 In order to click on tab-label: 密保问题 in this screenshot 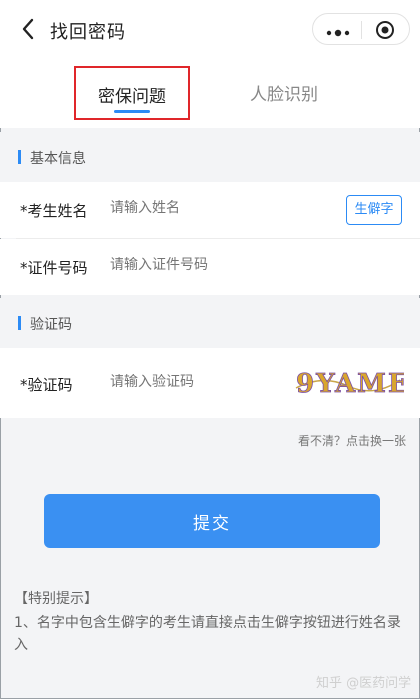, I will do `click(132, 97)`.